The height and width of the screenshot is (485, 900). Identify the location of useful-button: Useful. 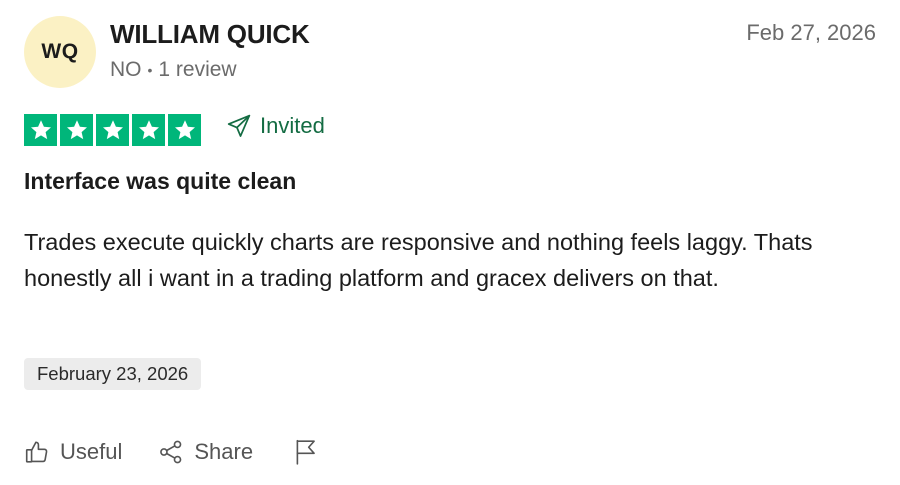
(73, 452).